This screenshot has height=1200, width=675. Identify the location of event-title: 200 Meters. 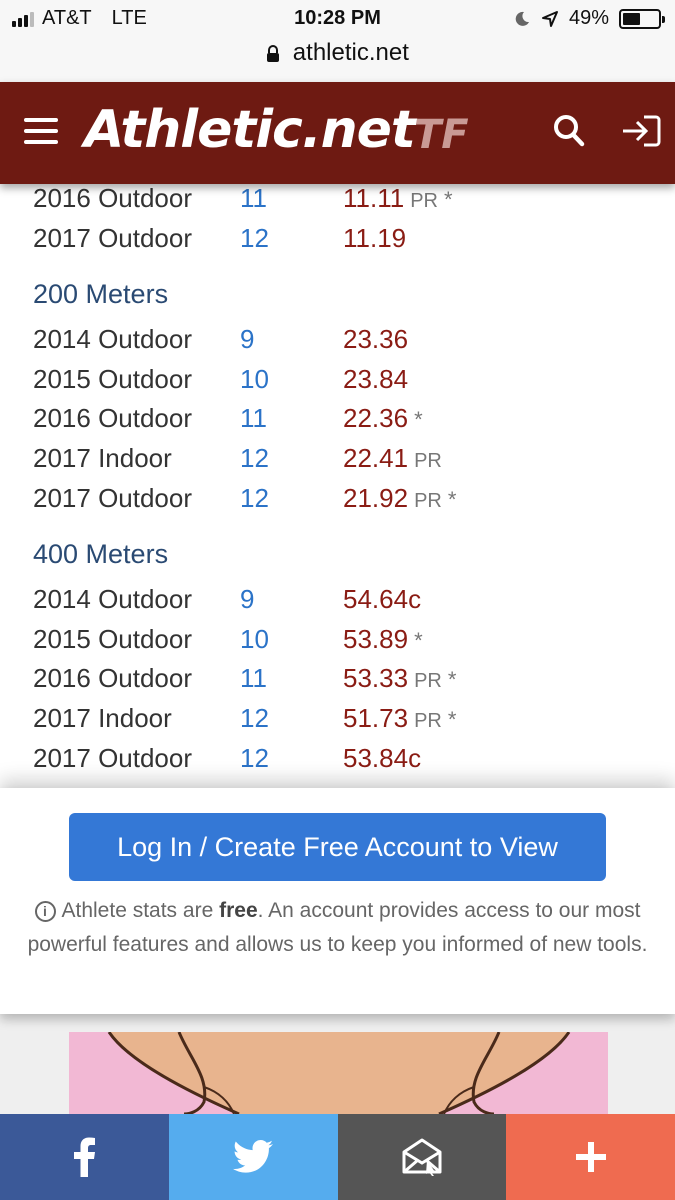
(354, 294).